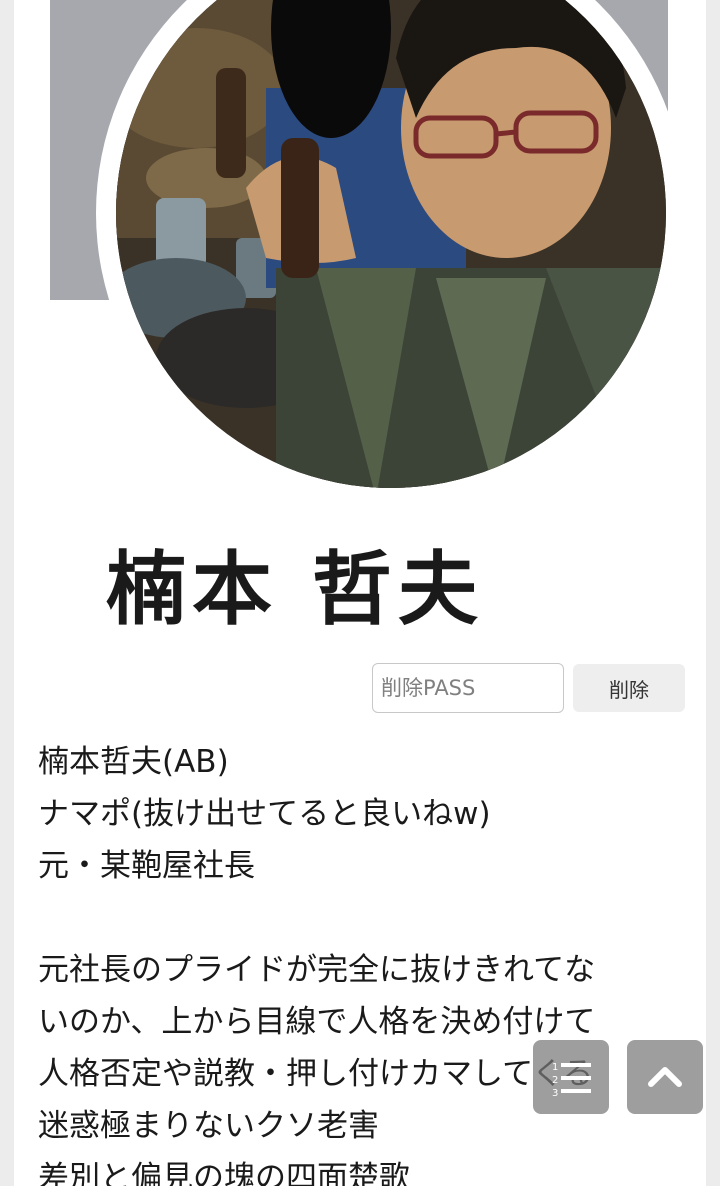 This screenshot has width=720, height=1186. Describe the element at coordinates (468, 688) in the screenshot. I see `delete-password-input` at that location.